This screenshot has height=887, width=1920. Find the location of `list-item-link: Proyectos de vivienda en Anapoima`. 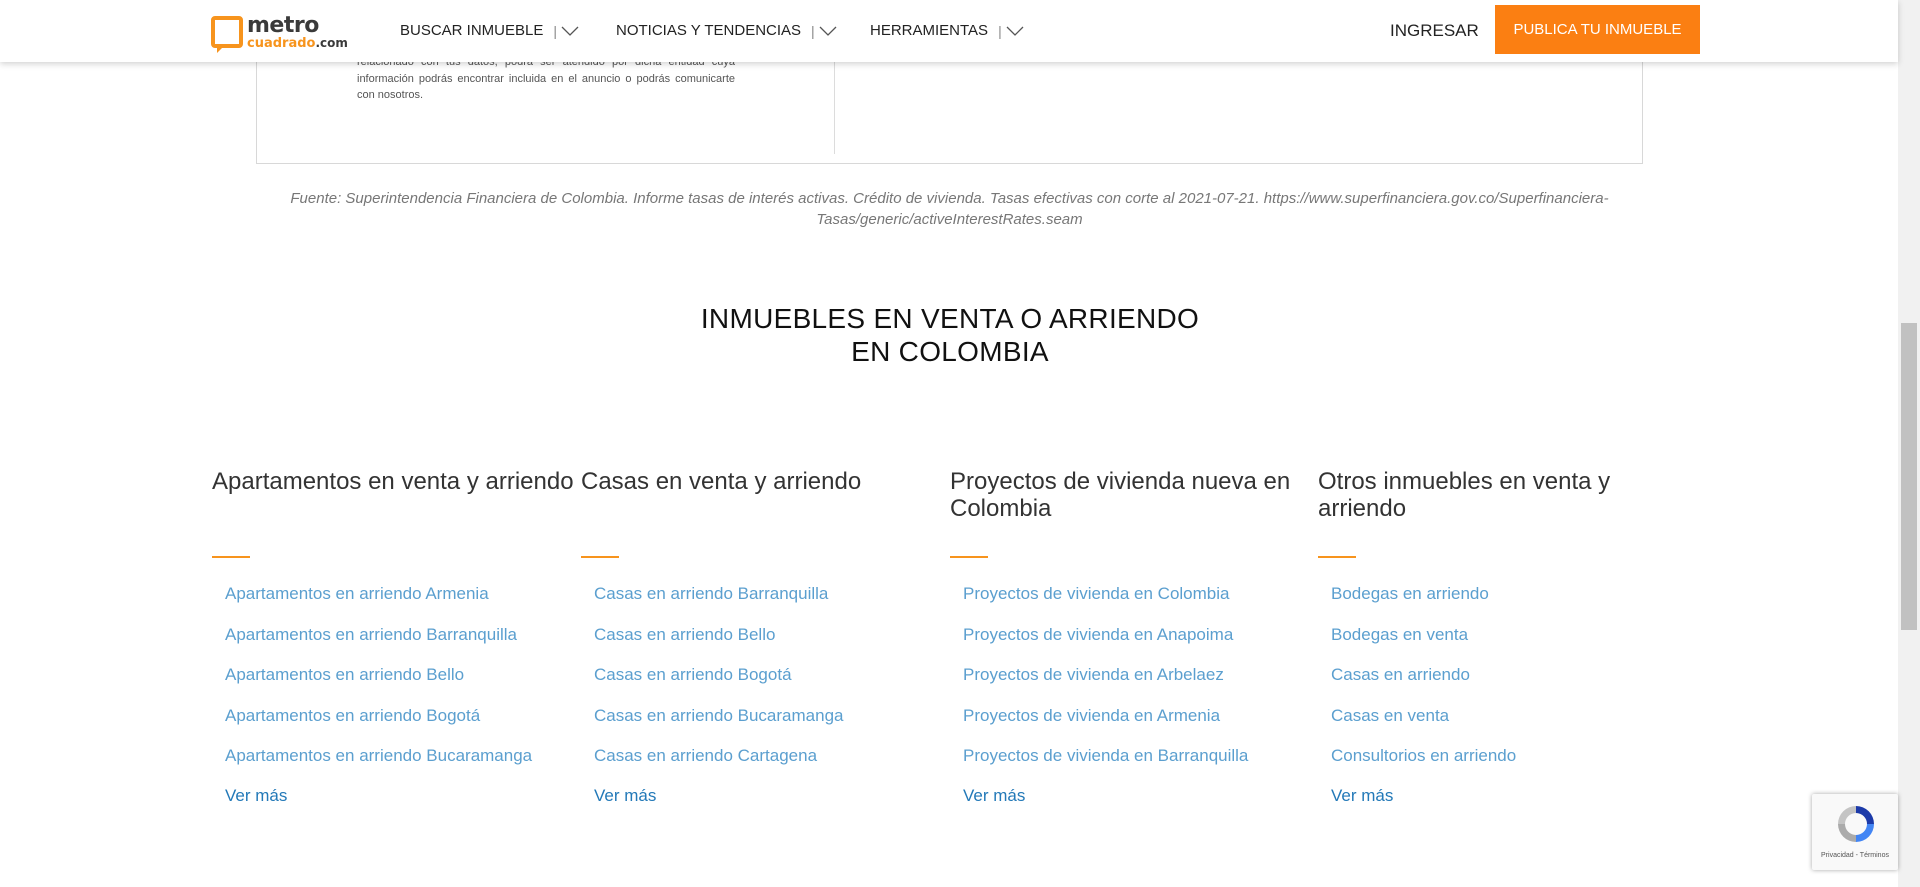

list-item-link: Proyectos de vivienda en Anapoima is located at coordinates (1140, 635).